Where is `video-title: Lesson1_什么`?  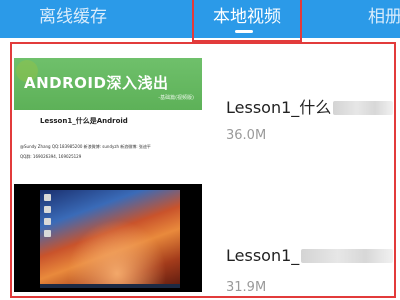 video-title: Lesson1_什么 is located at coordinates (310, 106).